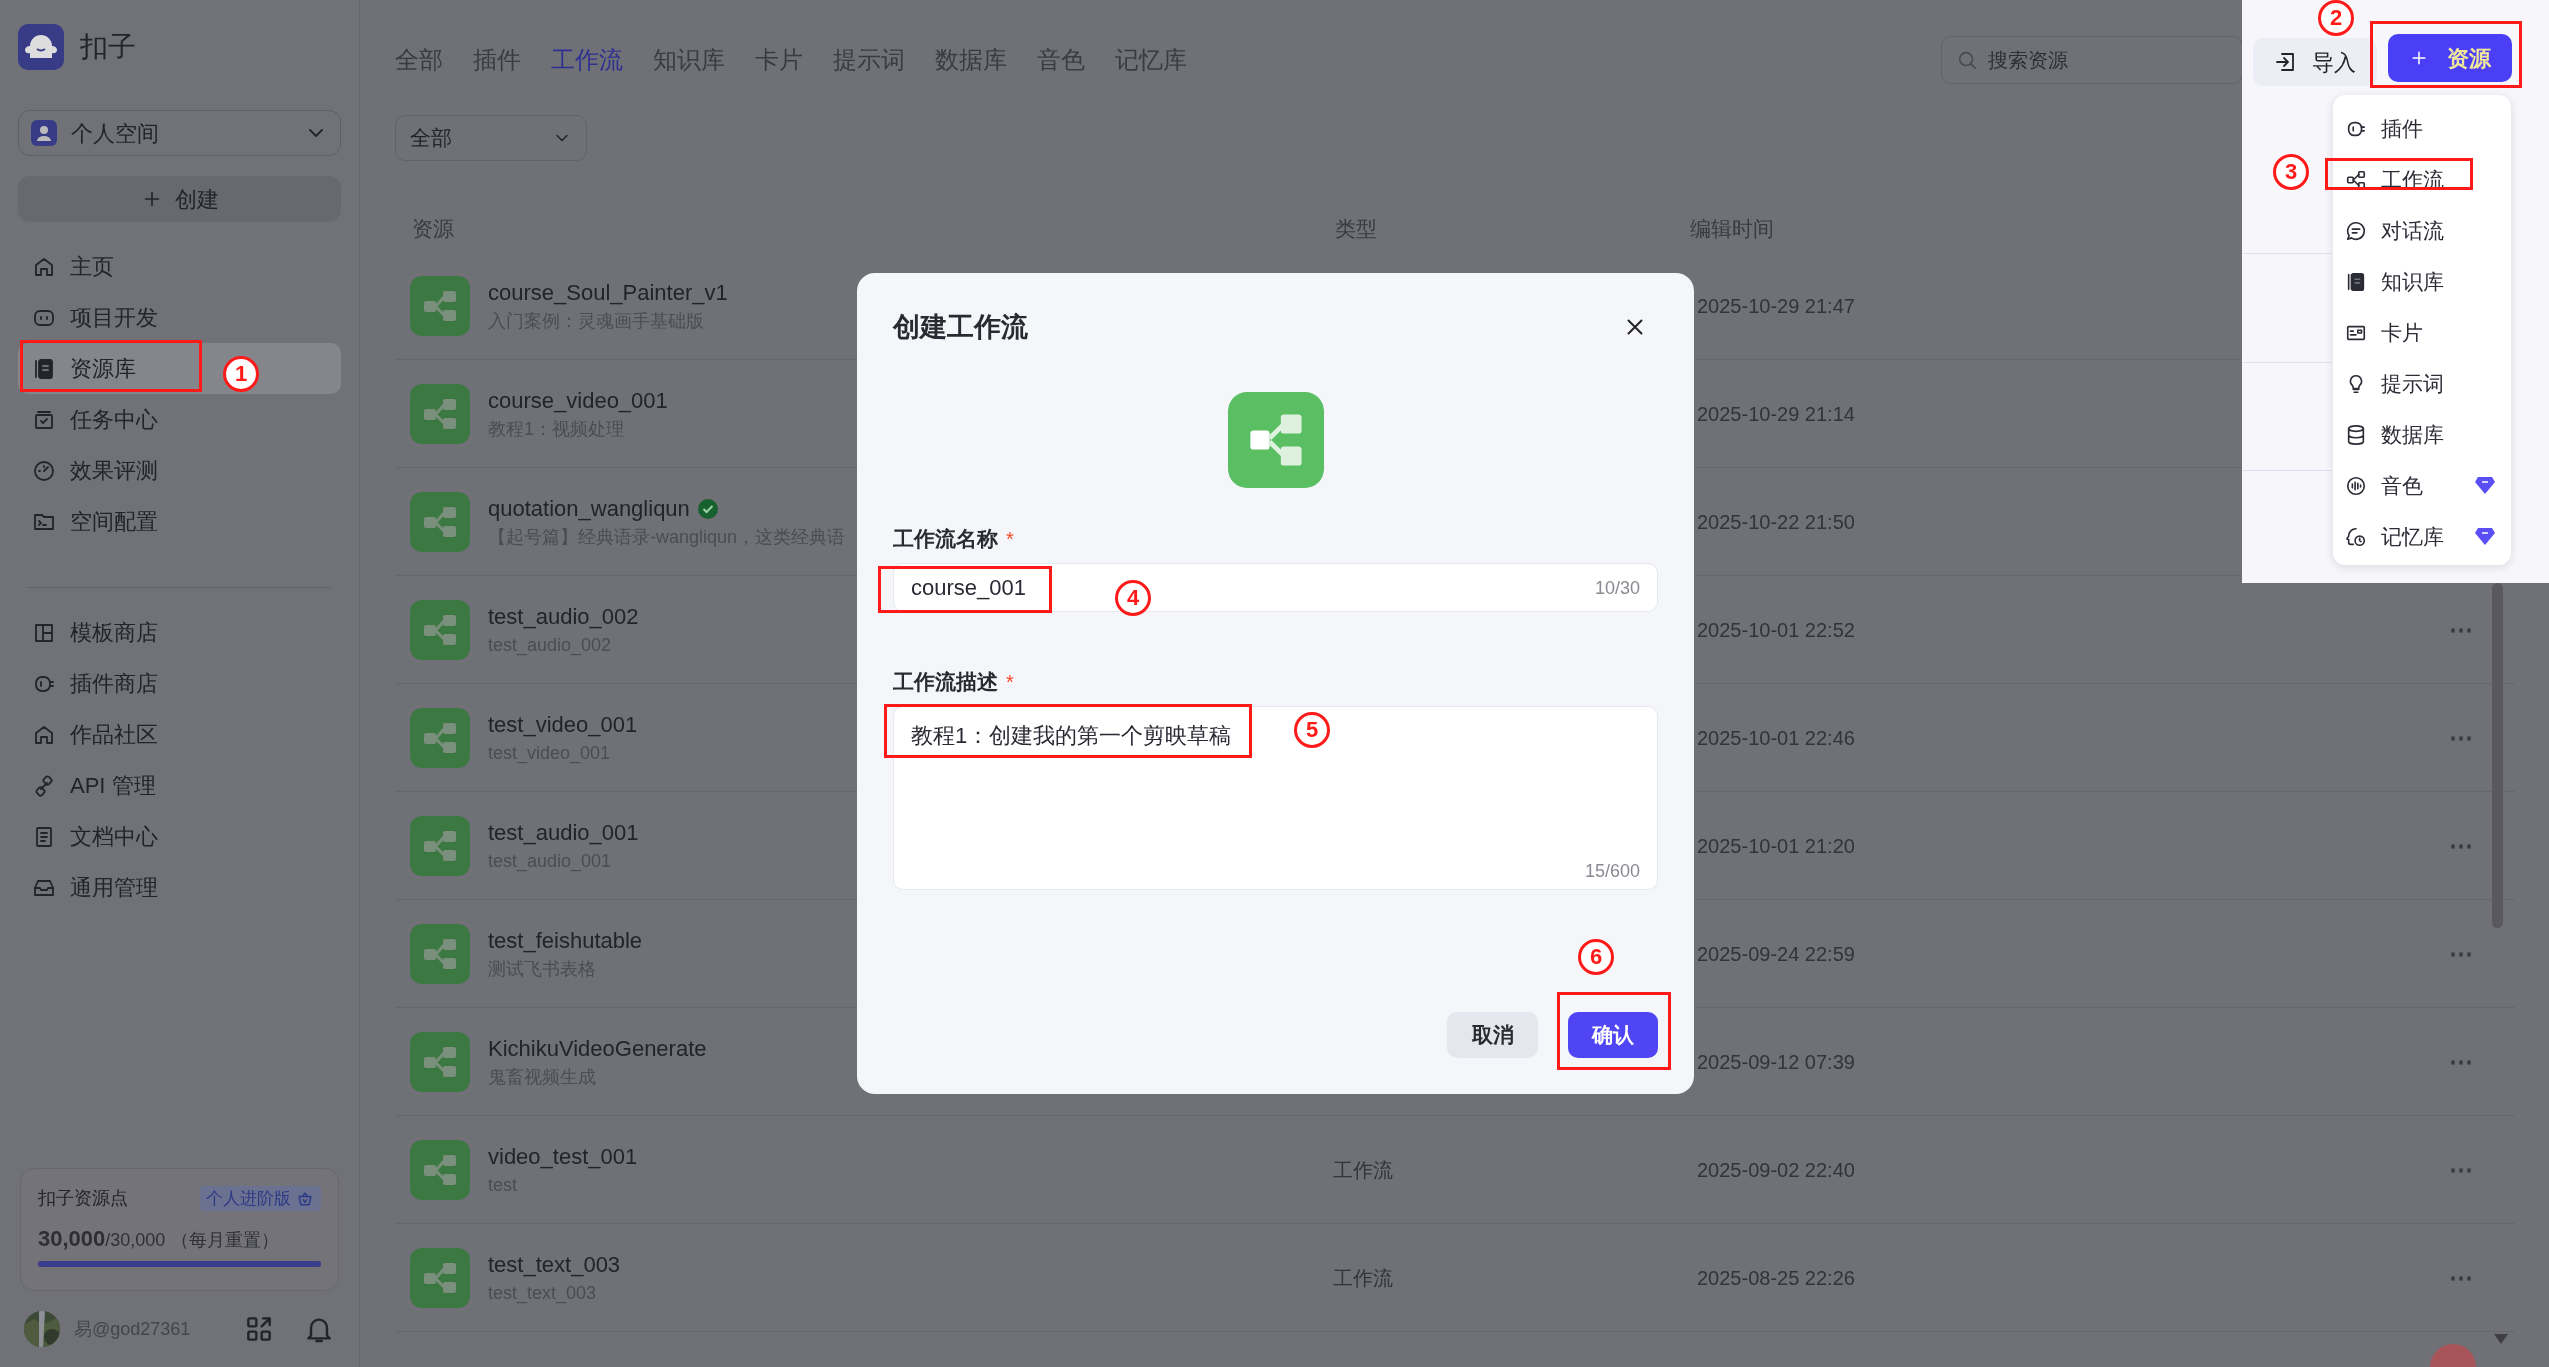  I want to click on app-name: 扣子, so click(108, 47).